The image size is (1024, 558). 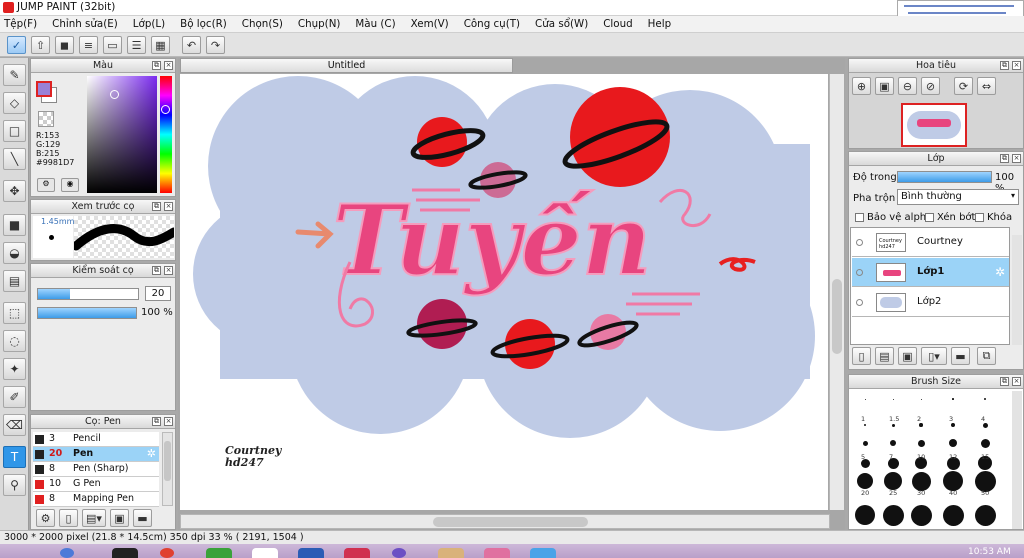 I want to click on brush-size-value: 20, so click(x=158, y=293).